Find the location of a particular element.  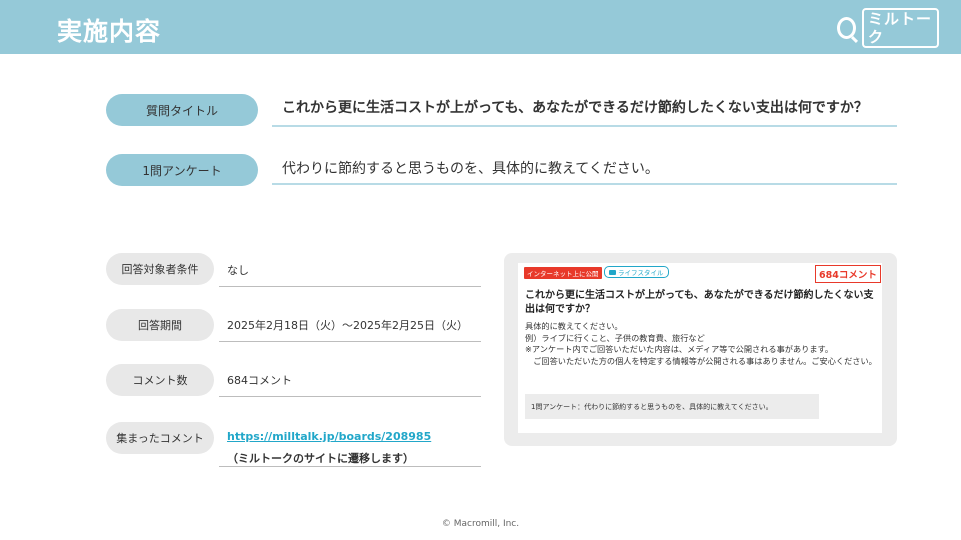

board-link: https://milltalk.jp/boards/208985 is located at coordinates (329, 436).